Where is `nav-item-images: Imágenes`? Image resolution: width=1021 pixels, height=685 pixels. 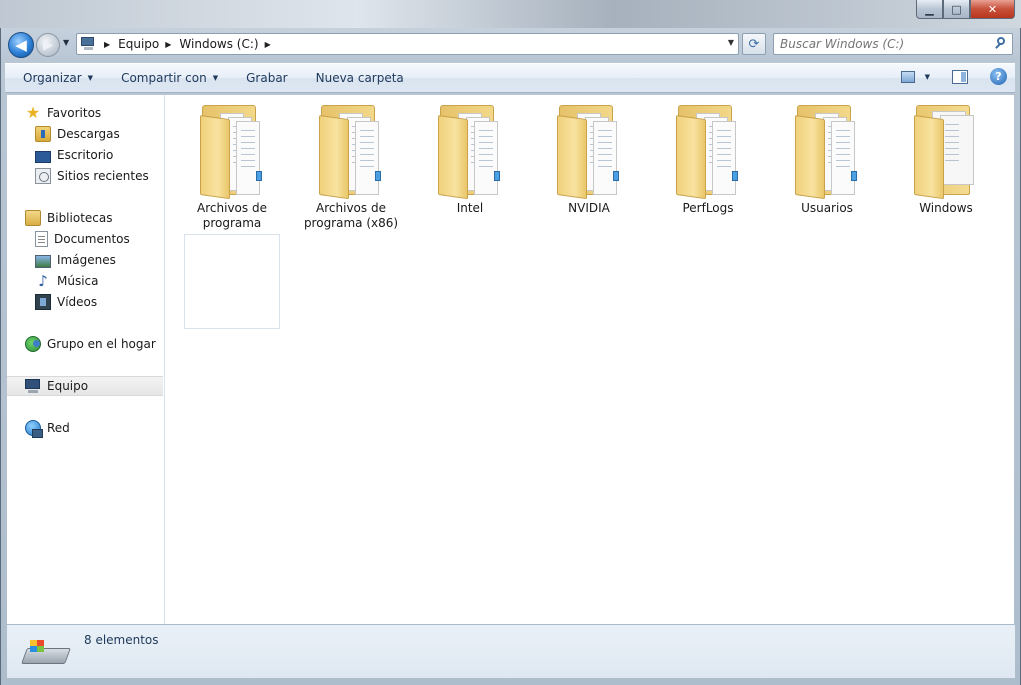 nav-item-images: Imágenes is located at coordinates (85, 260).